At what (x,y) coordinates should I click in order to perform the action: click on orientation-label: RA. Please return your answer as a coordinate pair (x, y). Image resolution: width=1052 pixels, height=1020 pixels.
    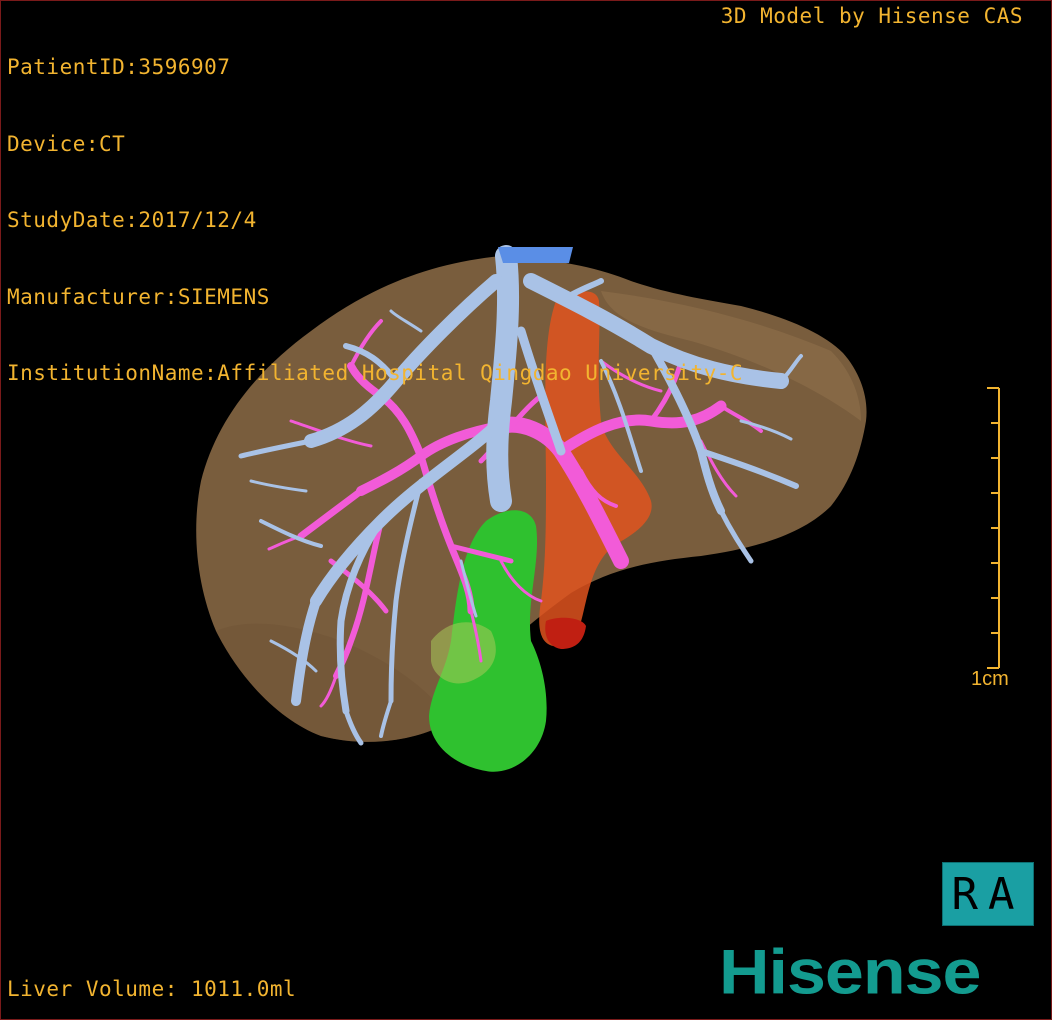
    Looking at the image, I should click on (988, 894).